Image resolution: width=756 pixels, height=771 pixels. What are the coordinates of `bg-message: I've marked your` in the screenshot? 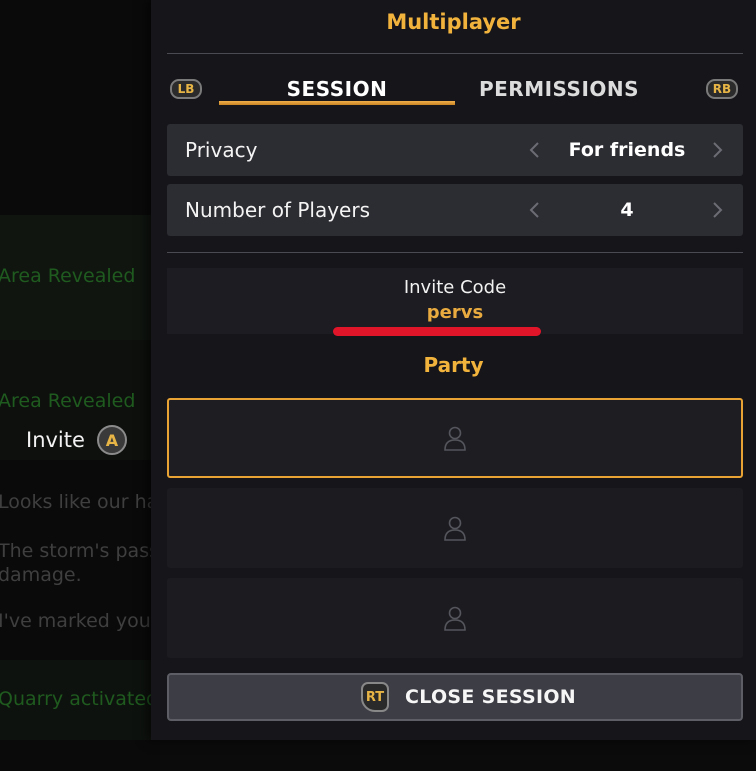 It's located at (79, 621).